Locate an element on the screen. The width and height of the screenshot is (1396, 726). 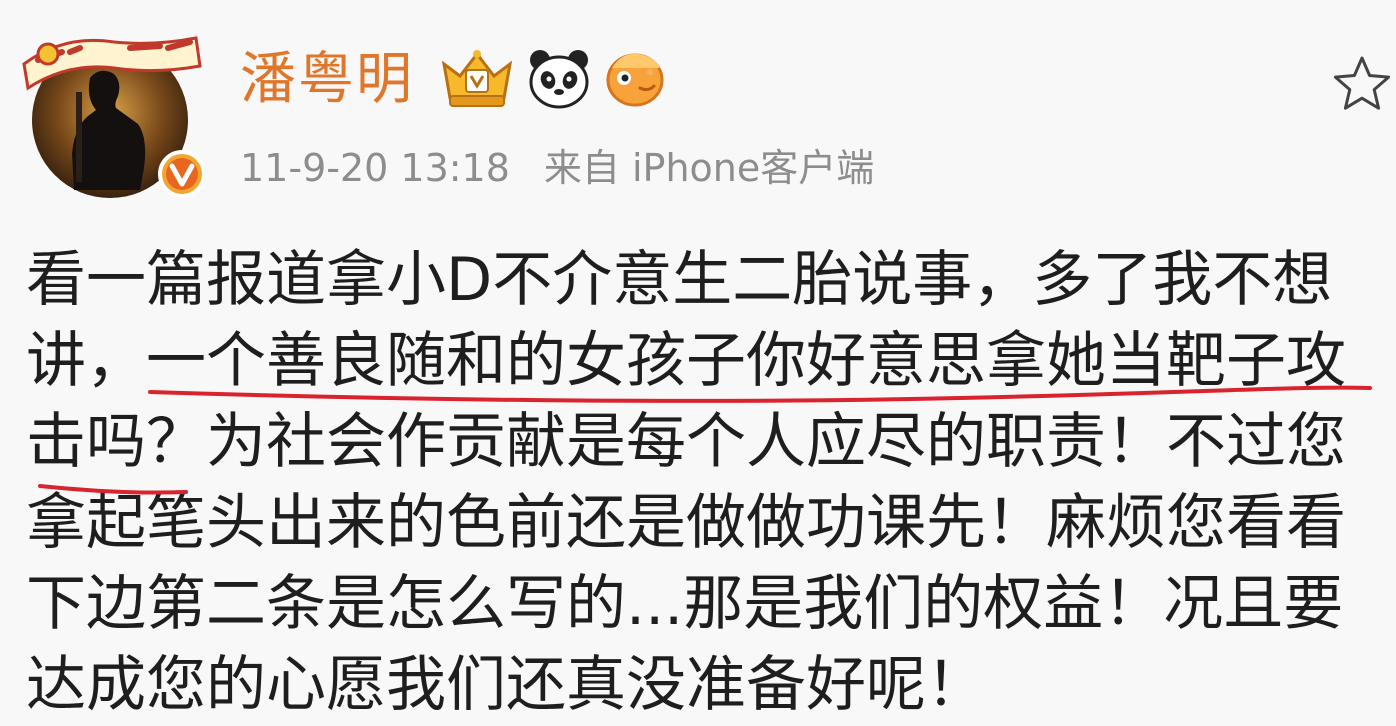
post-time: 11-9-20 13:18 is located at coordinates (375, 168).